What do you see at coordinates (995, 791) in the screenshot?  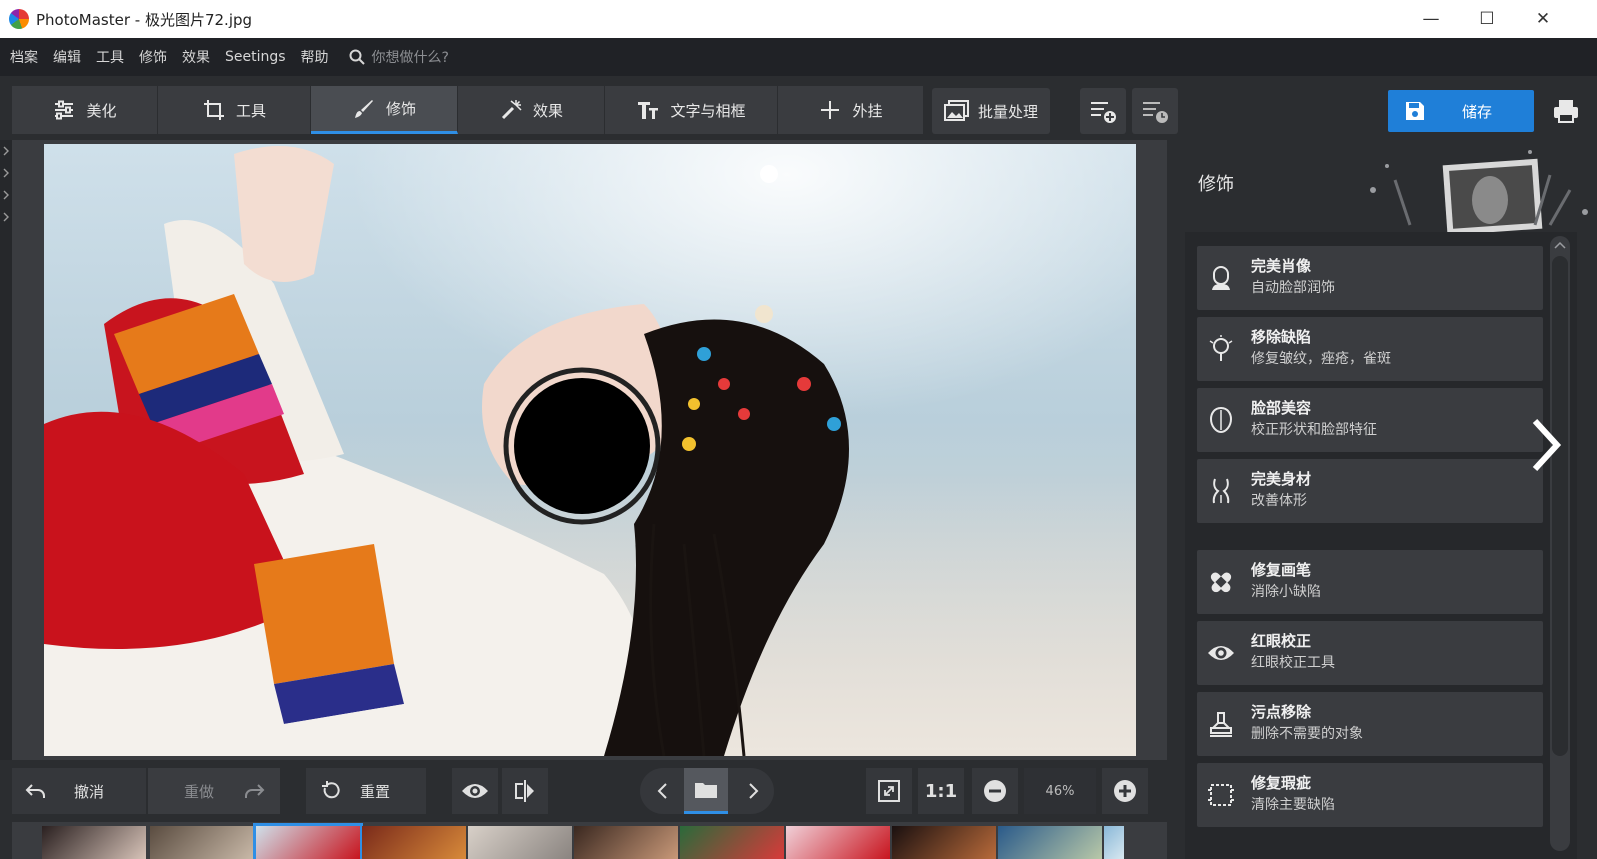 I see `zoom-out-button` at bounding box center [995, 791].